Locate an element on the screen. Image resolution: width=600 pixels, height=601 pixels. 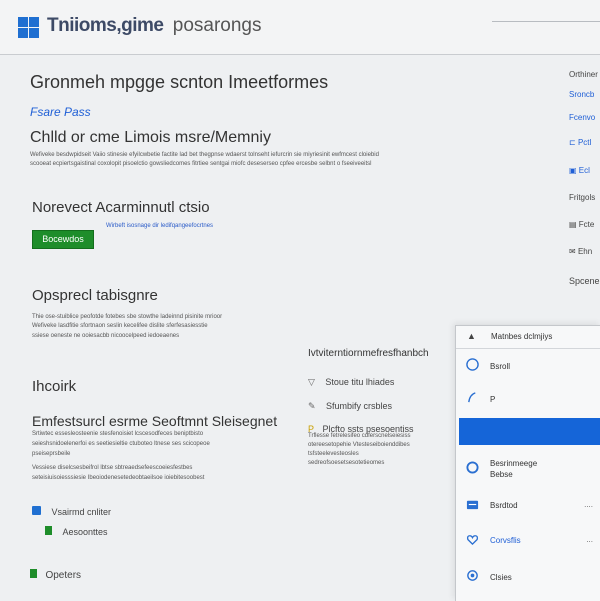
middle-para-line-1: Trflesse fetrelesifeo cdferscnelseiesiss is located at coordinates (359, 436).